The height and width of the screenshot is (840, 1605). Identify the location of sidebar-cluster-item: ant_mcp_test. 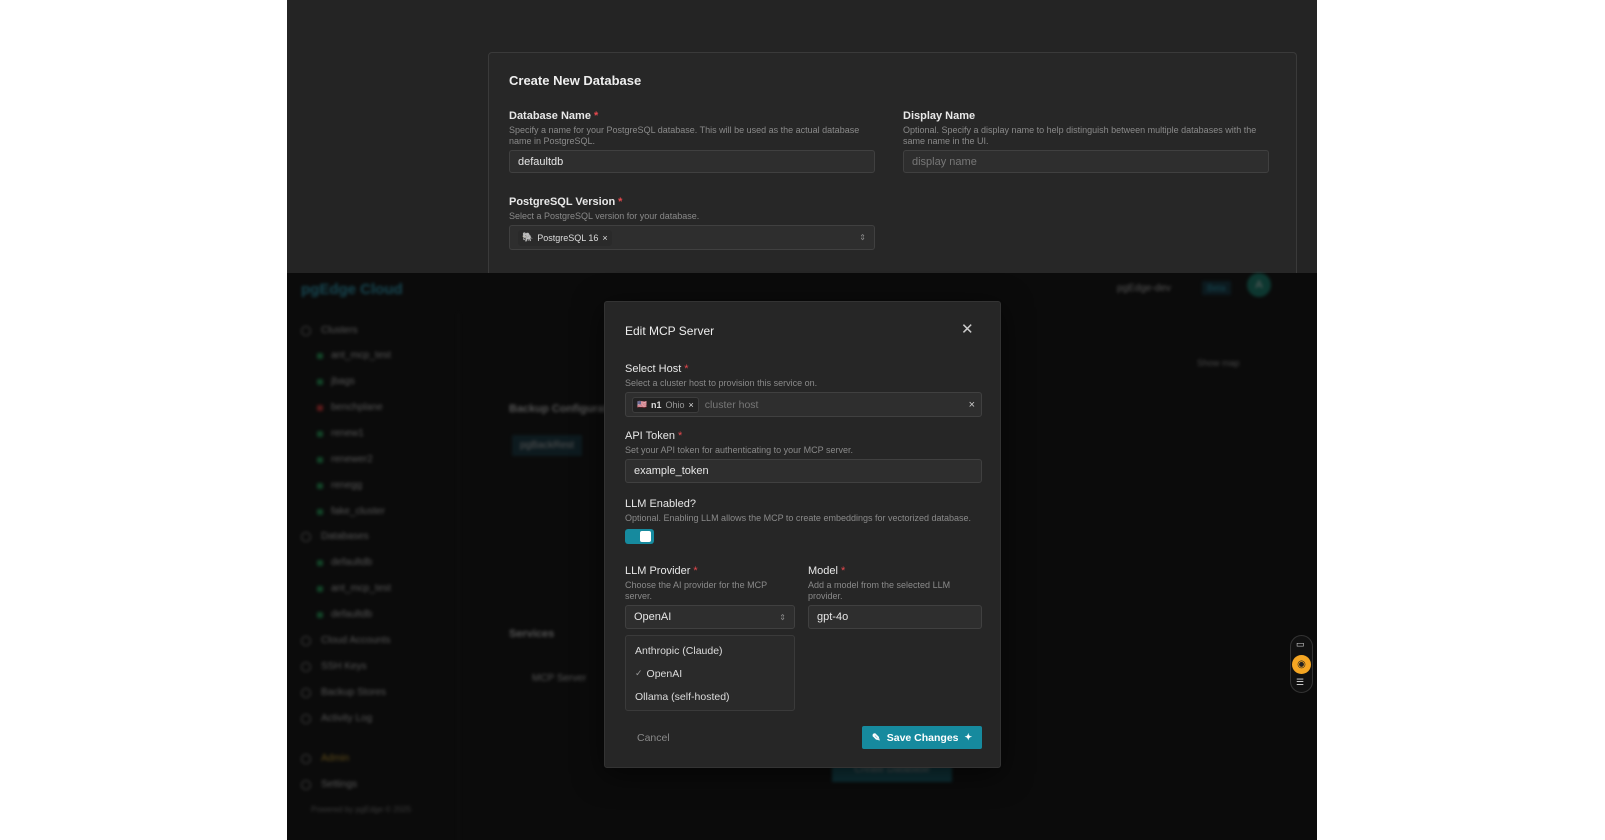
(354, 355).